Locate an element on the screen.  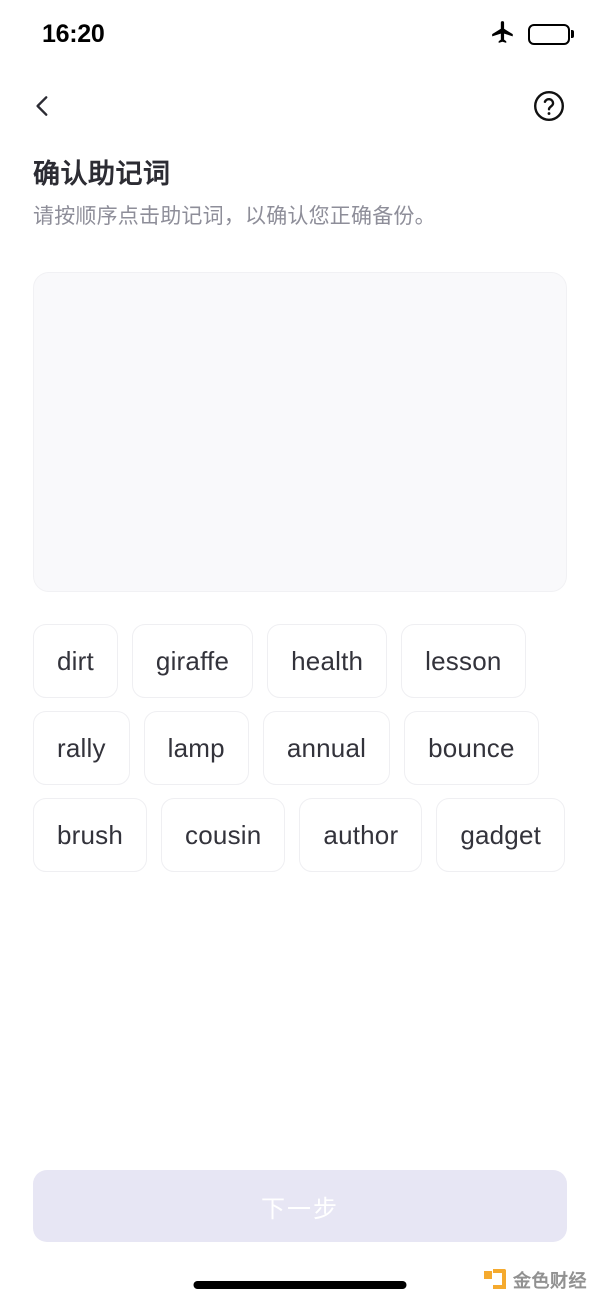
airplane-mode-icon is located at coordinates (503, 34).